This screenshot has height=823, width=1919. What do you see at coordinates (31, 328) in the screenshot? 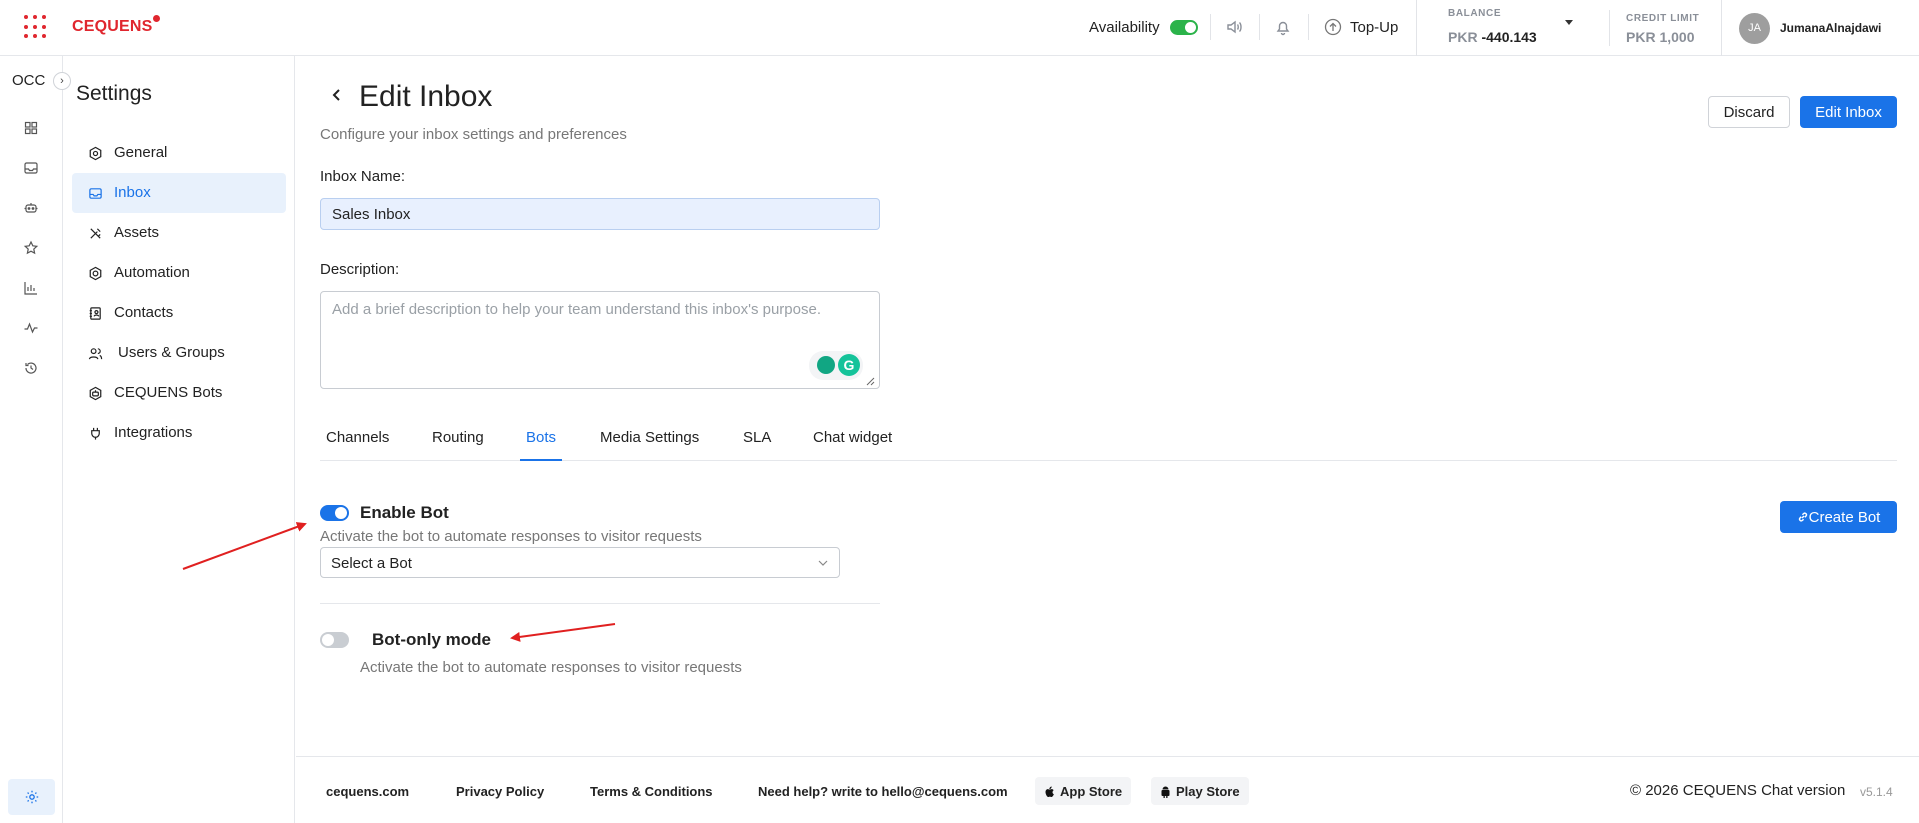
I see `activity-icon` at bounding box center [31, 328].